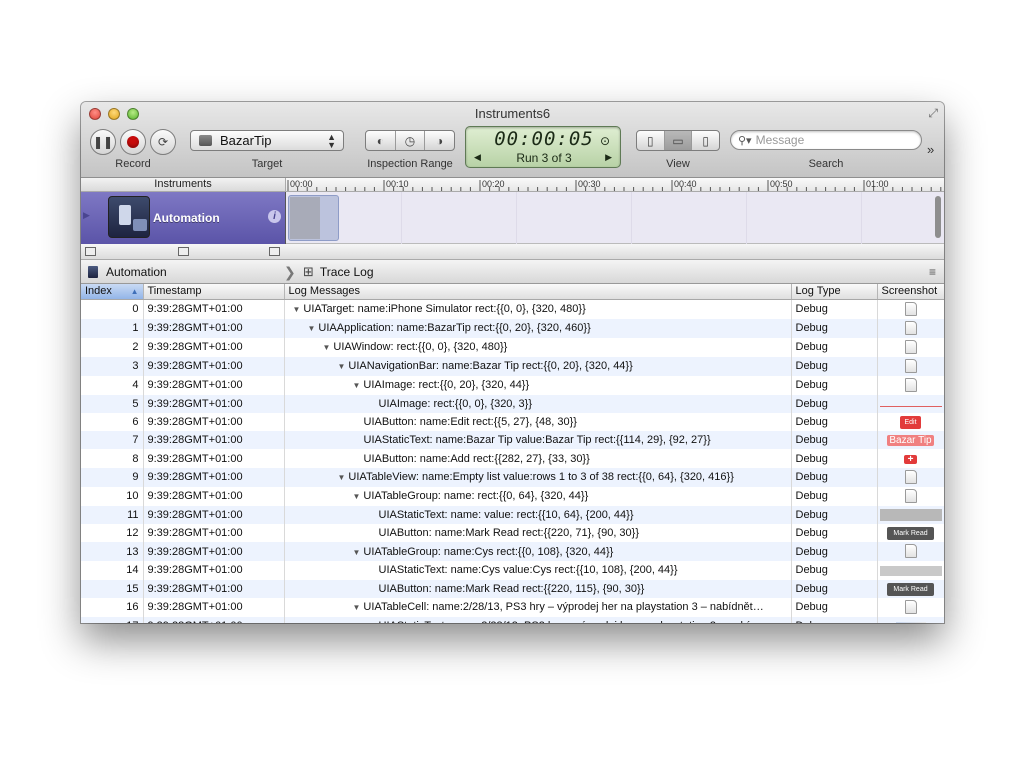 The height and width of the screenshot is (768, 1024). I want to click on range-clear-button: ◷, so click(411, 140).